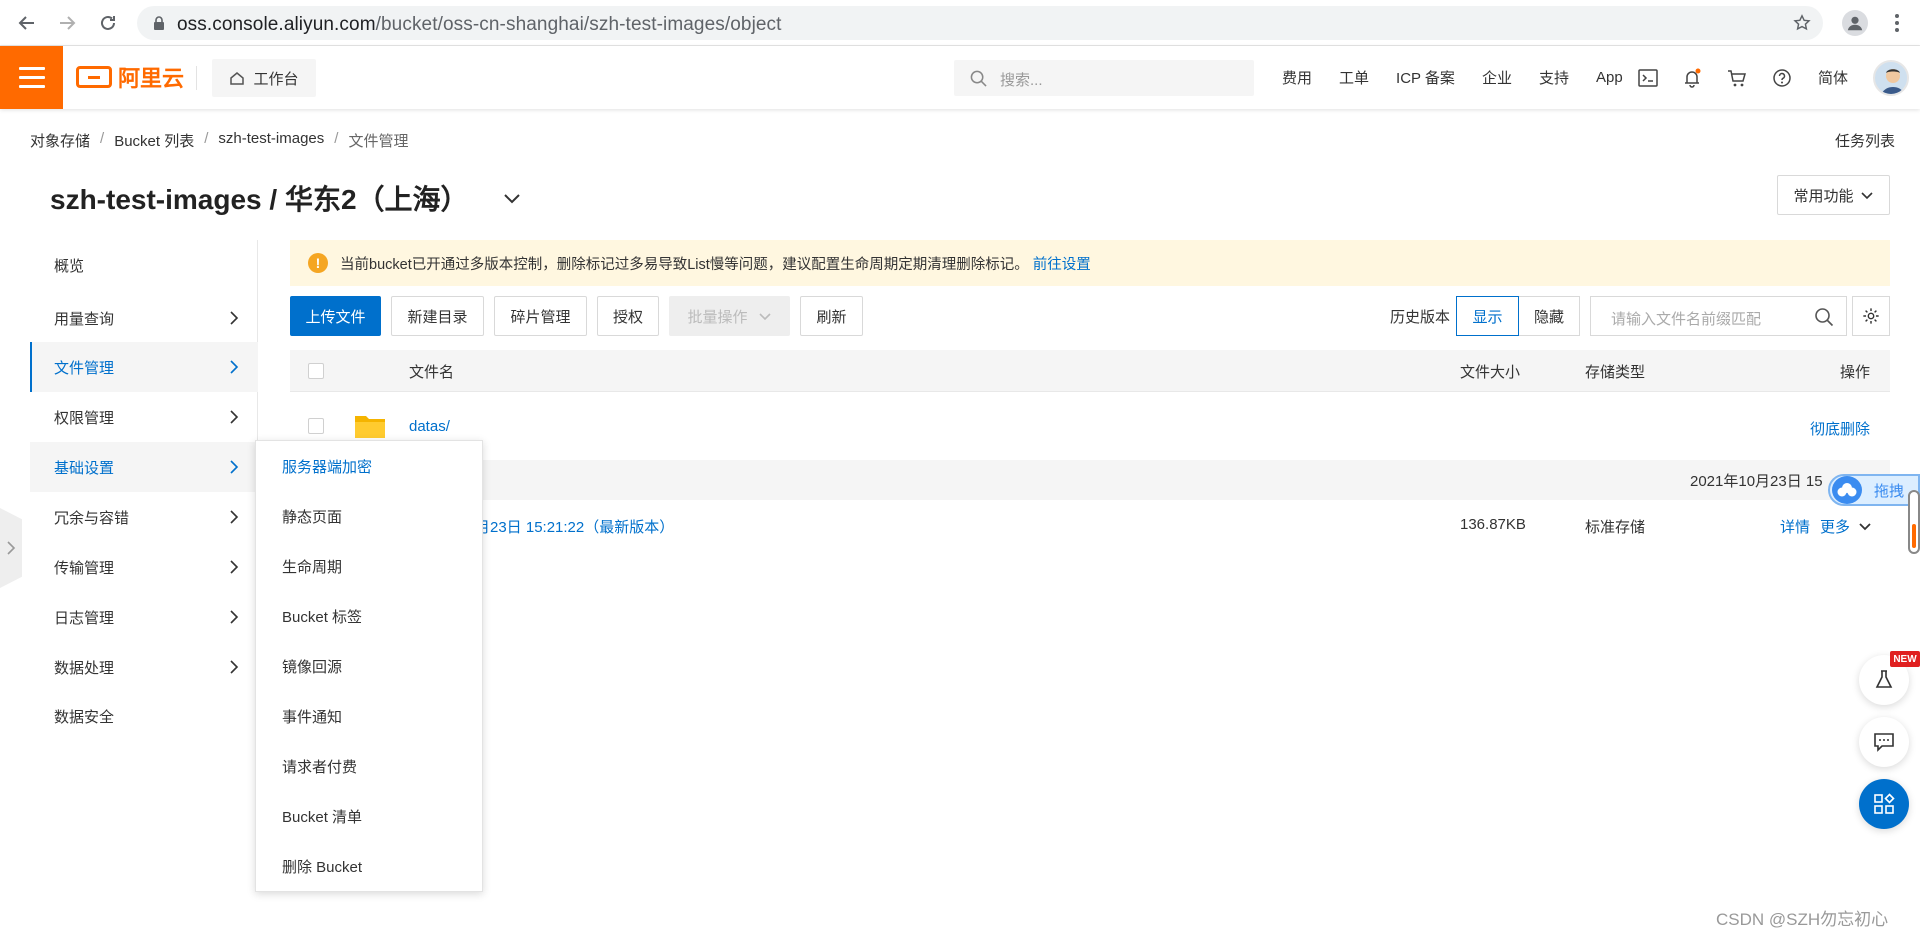 This screenshot has width=1920, height=934. Describe the element at coordinates (1737, 78) in the screenshot. I see `cart-icon` at that location.